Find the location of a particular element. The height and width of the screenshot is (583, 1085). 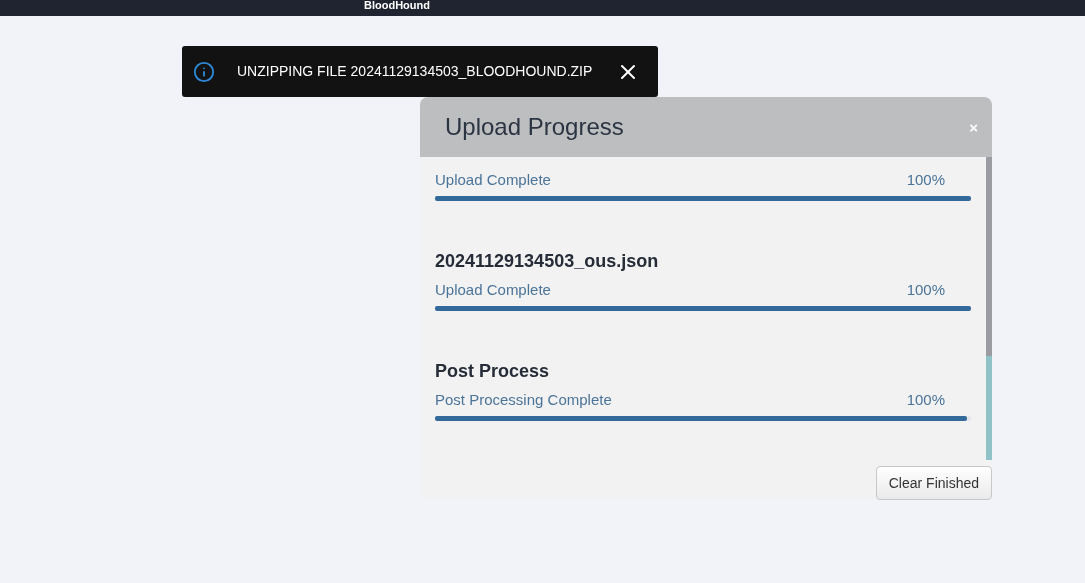

file-name: 20241129134503_ous.json is located at coordinates (547, 261).